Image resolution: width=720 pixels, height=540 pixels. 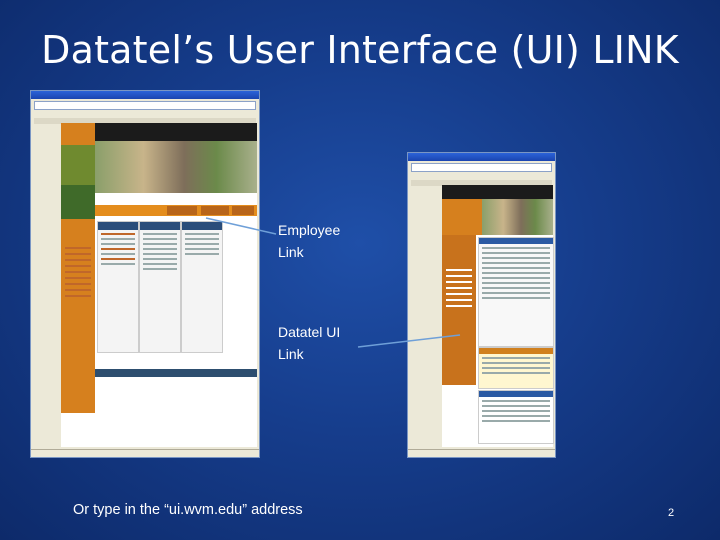 I want to click on datatel-link-arrow, so click(x=409, y=341).